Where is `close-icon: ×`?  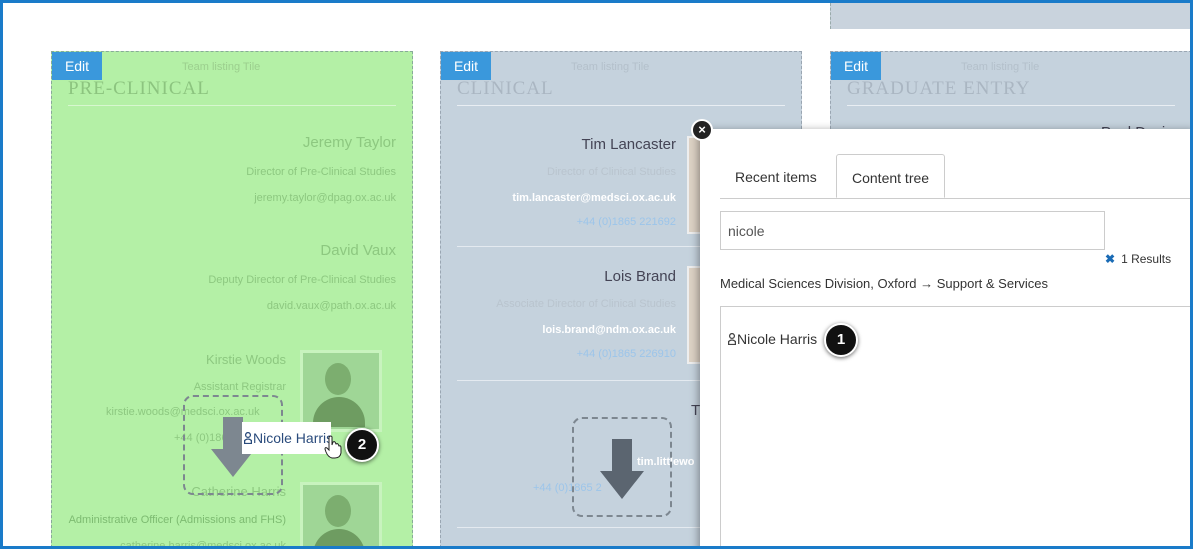 close-icon: × is located at coordinates (702, 130).